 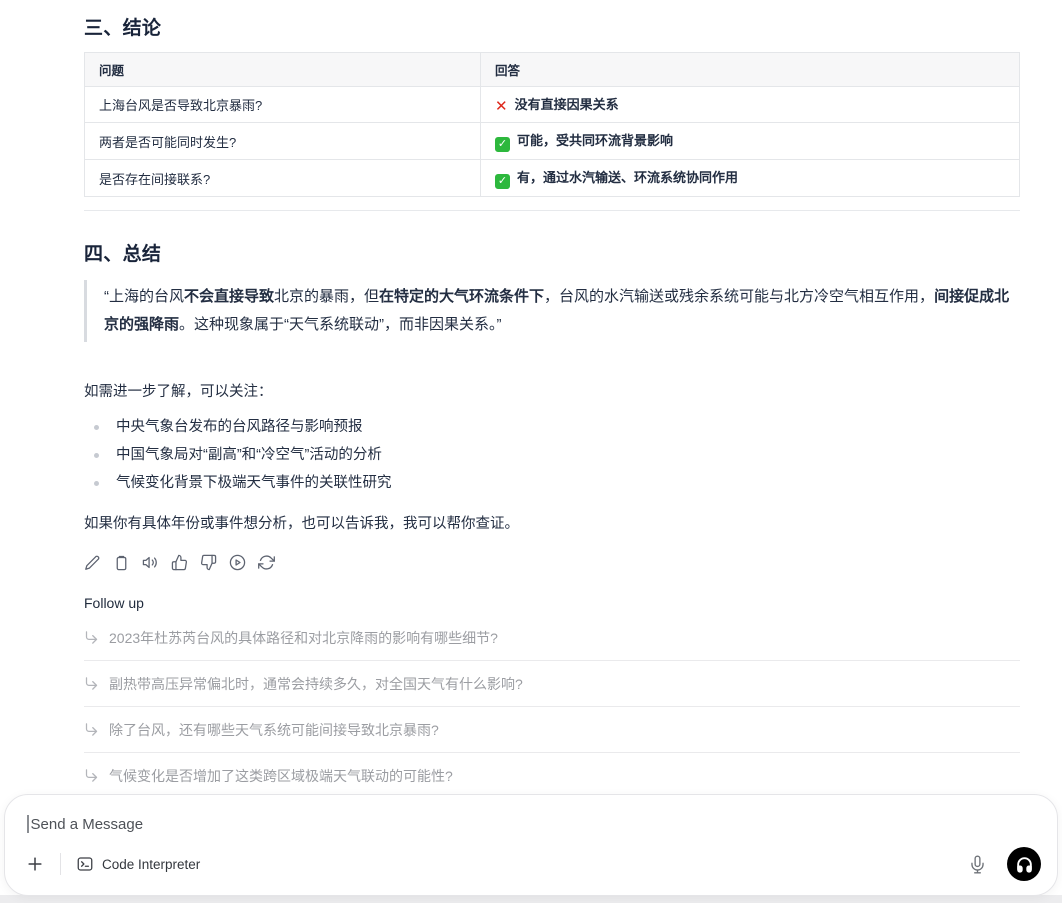 I want to click on edit-icon, so click(x=92, y=562).